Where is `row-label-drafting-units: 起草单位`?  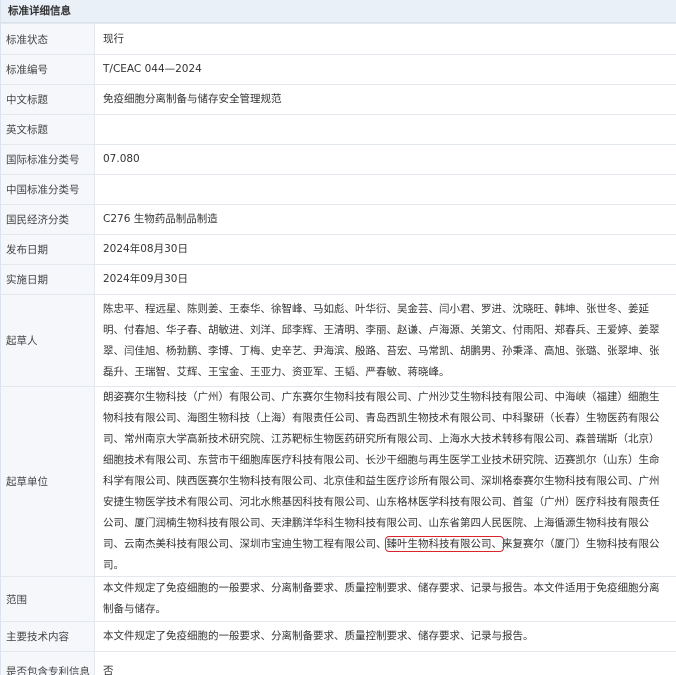
row-label-drafting-units: 起草单位 is located at coordinates (48, 481).